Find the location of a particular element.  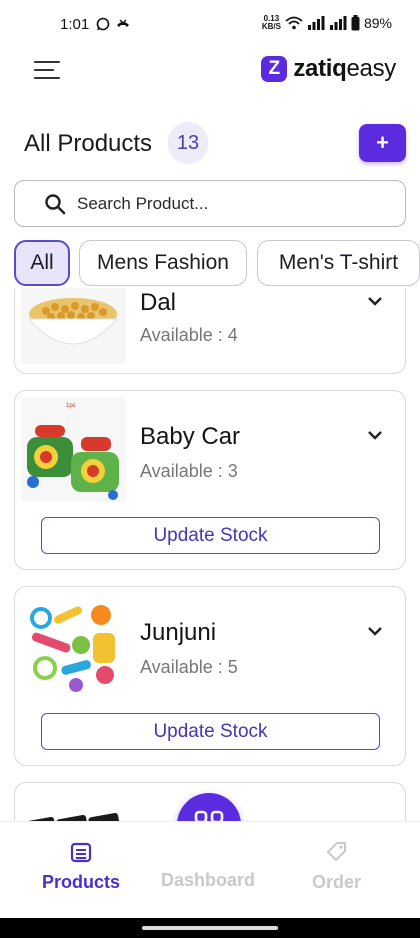

battery-percent: 89% is located at coordinates (377, 23).